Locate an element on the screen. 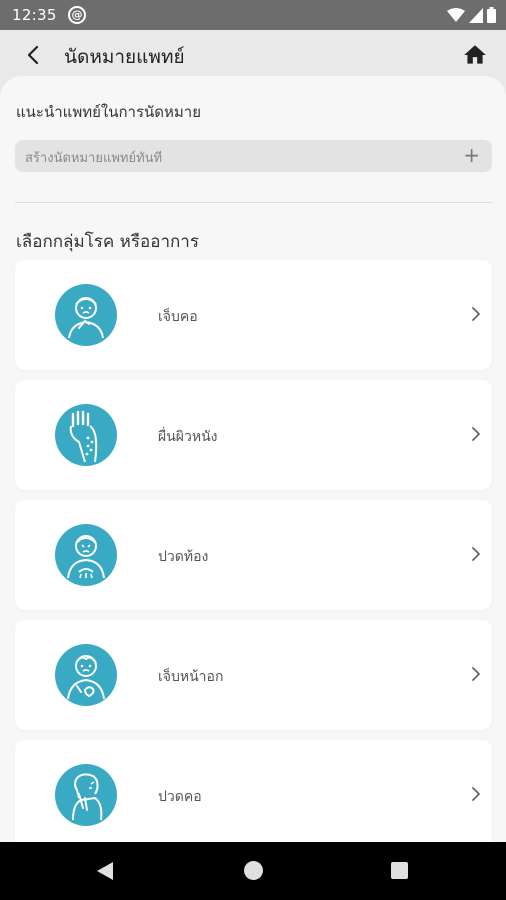  skin-rash-icon is located at coordinates (86, 435).